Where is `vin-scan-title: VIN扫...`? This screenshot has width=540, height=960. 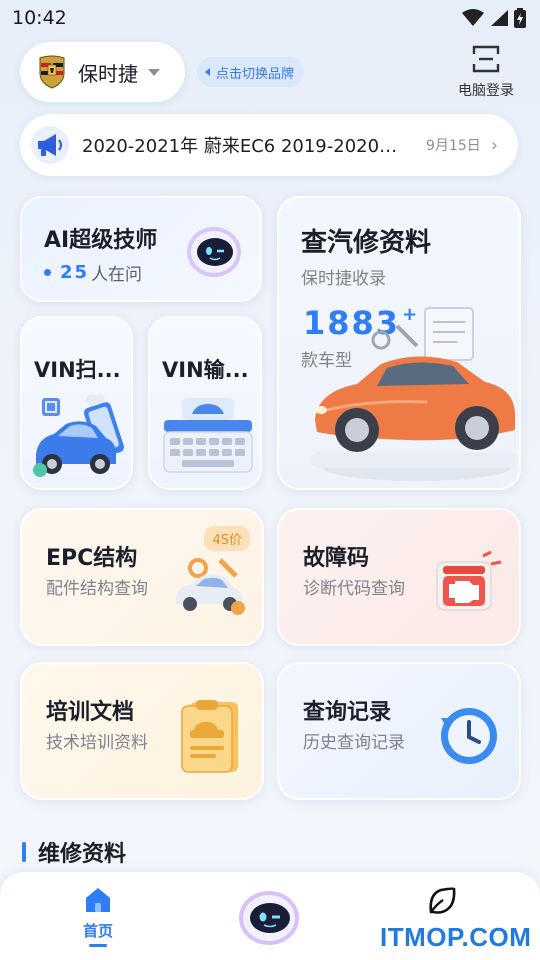
vin-scan-title: VIN扫... is located at coordinates (77, 370).